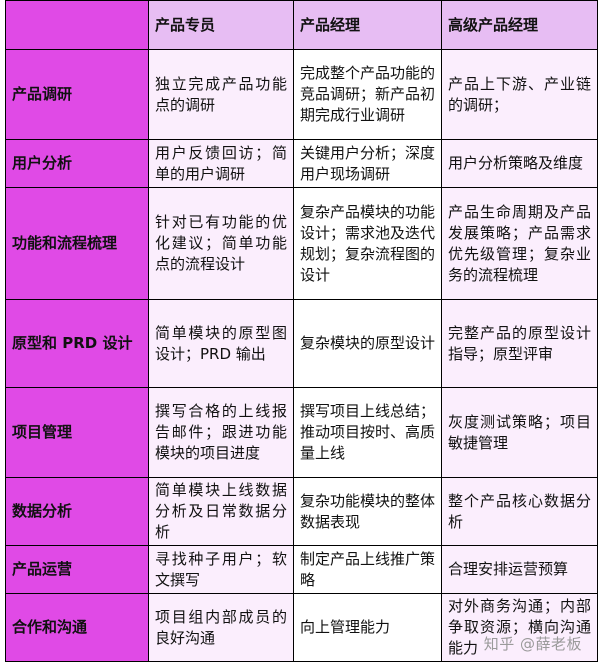 The width and height of the screenshot is (600, 662). Describe the element at coordinates (221, 94) in the screenshot. I see `table-cell: 独立完成产品功能点的调研` at that location.